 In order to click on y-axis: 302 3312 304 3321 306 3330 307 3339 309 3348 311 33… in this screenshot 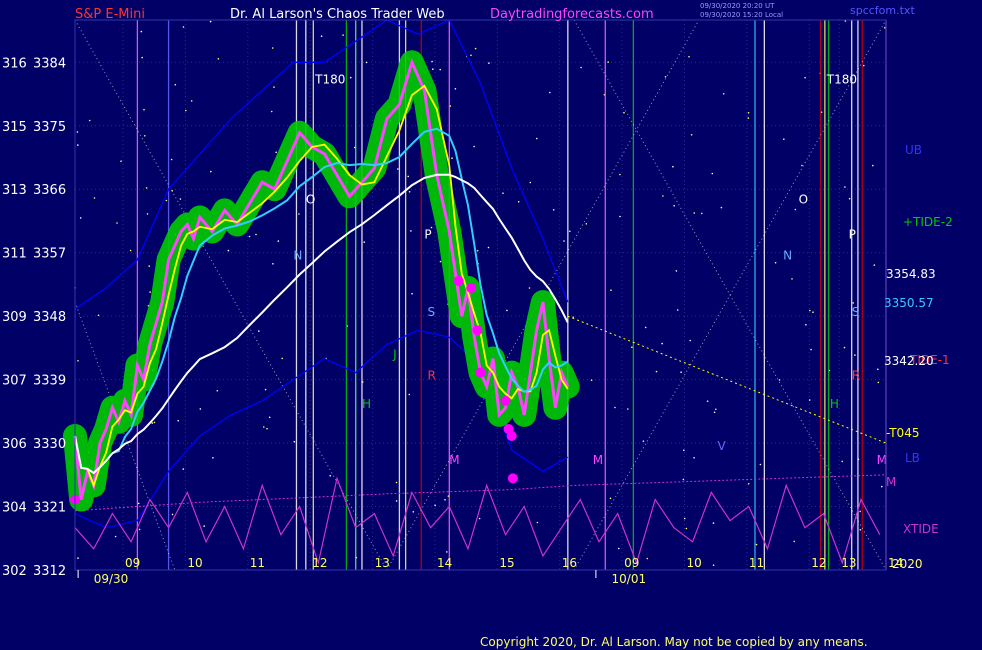, I will do `click(34, 317)`.